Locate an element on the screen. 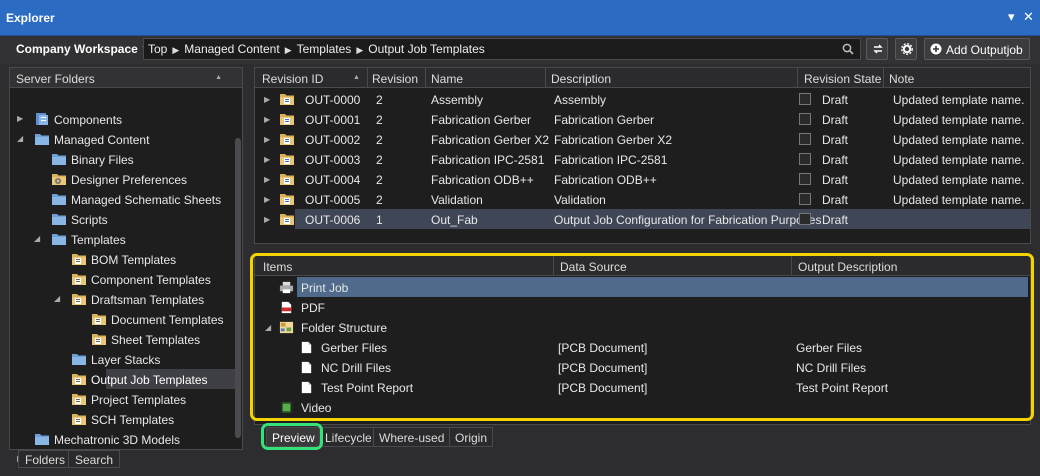 The height and width of the screenshot is (476, 1040). list-item: Video is located at coordinates (642, 407).